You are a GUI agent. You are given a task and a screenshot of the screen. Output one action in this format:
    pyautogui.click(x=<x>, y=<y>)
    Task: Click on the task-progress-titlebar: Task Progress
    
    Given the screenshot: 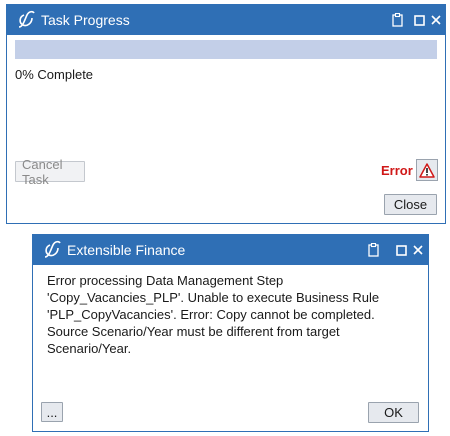 What is the action you would take?
    pyautogui.click(x=226, y=20)
    